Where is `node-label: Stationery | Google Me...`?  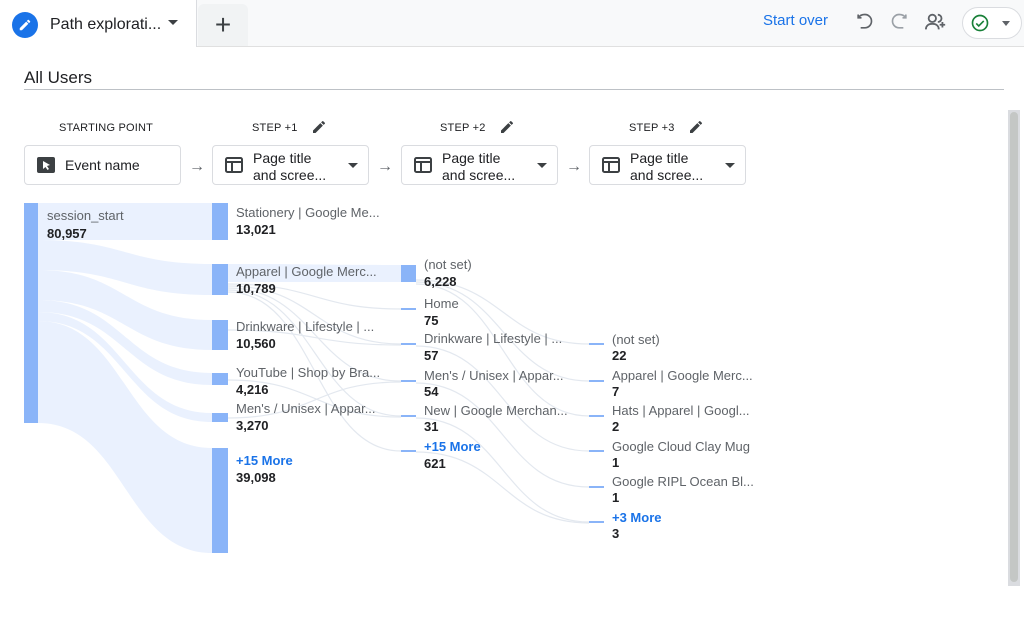
node-label: Stationery | Google Me... is located at coordinates (308, 212).